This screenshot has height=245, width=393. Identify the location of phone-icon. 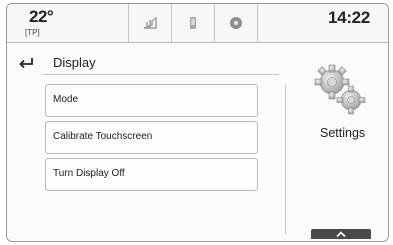
(193, 23).